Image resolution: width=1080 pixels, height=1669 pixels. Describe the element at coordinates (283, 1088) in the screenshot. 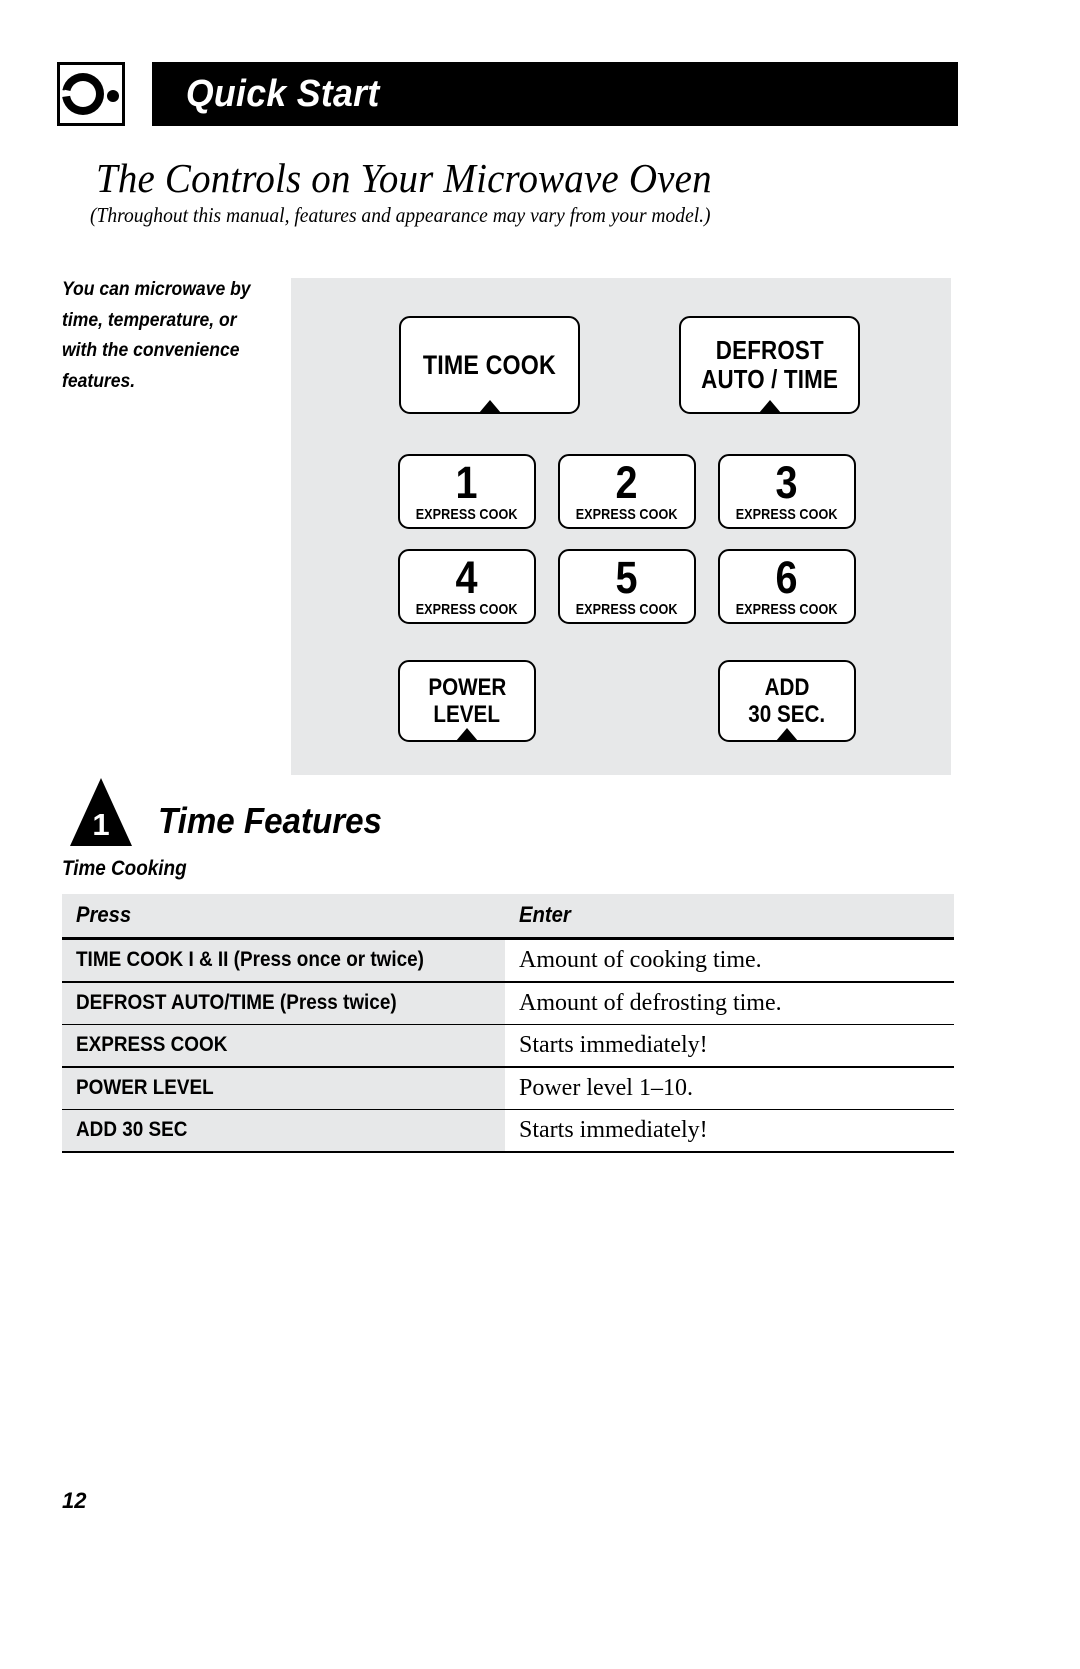

I see `table-cell-press: POWER LEVEL` at that location.